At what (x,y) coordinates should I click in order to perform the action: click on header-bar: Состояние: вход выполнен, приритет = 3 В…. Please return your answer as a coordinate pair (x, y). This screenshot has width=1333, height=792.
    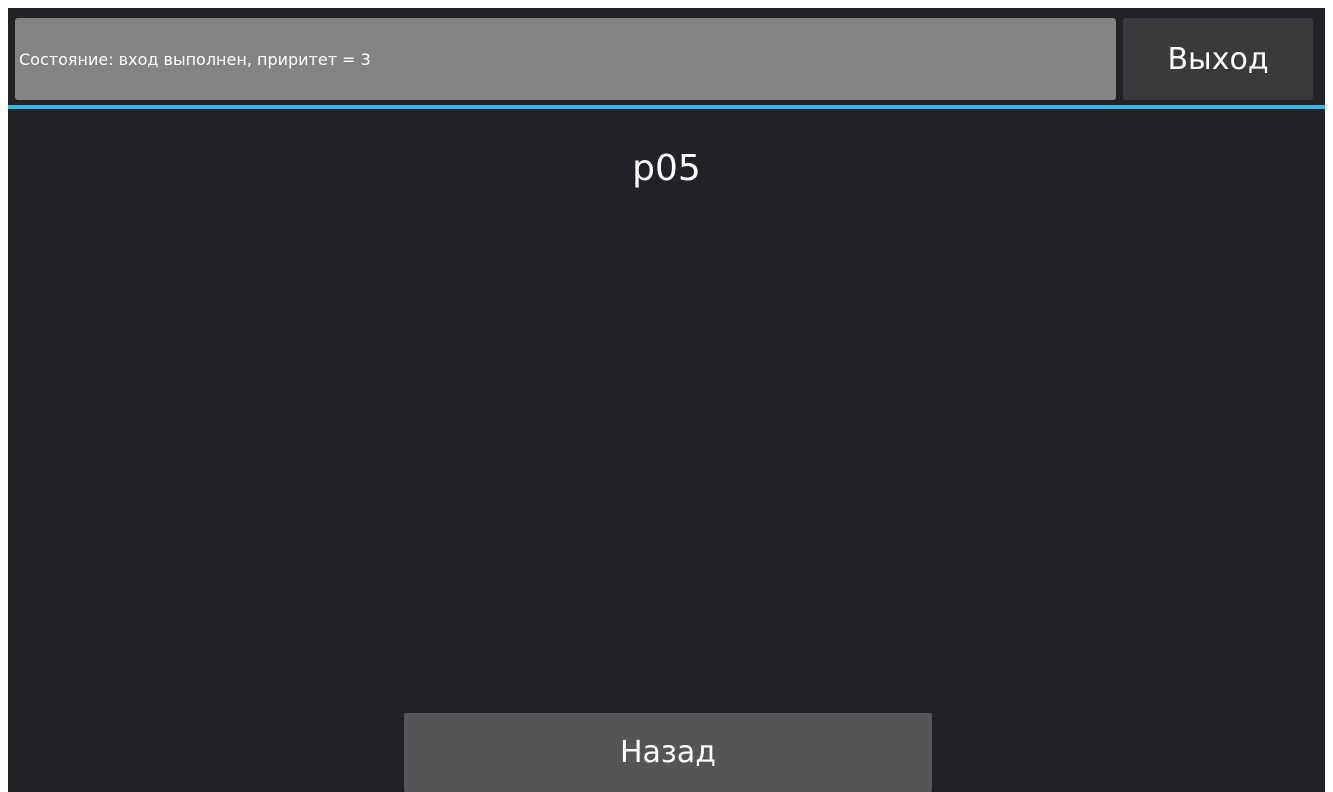
    Looking at the image, I should click on (666, 57).